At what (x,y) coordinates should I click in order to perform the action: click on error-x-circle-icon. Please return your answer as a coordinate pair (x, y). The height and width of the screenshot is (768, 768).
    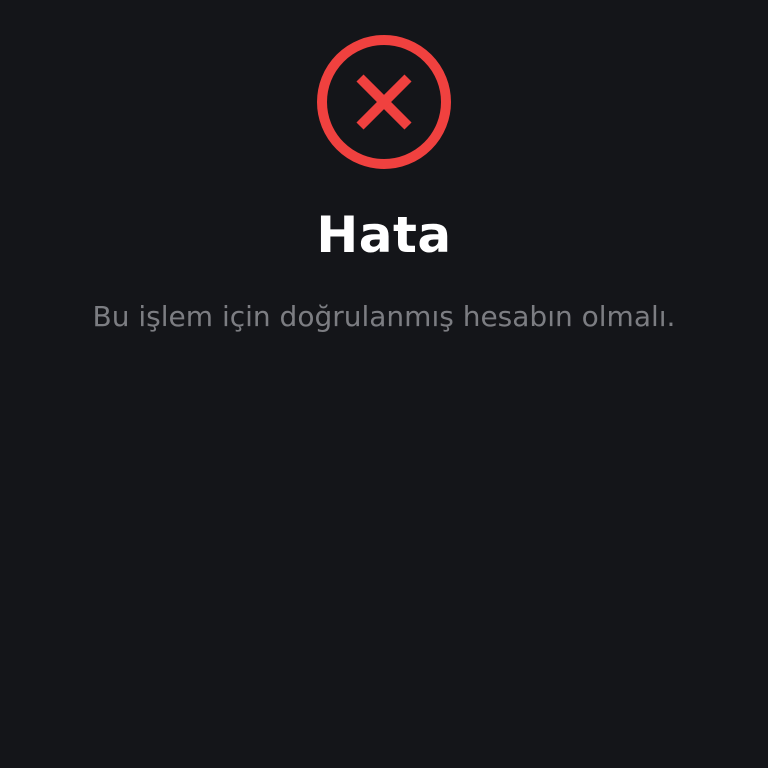
    Looking at the image, I should click on (384, 102).